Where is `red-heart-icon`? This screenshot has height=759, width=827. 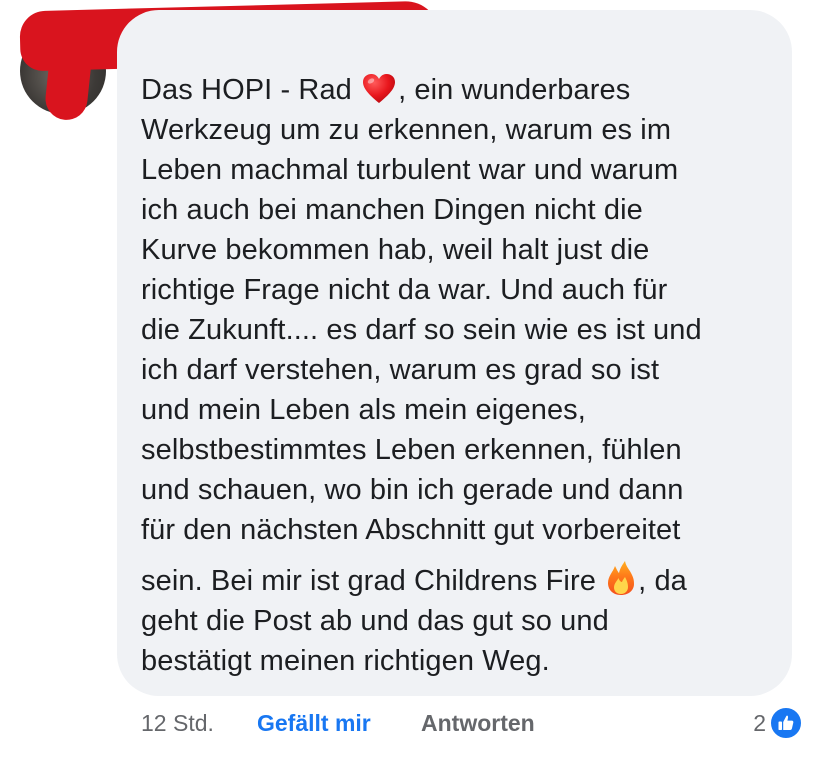
red-heart-icon is located at coordinates (379, 89).